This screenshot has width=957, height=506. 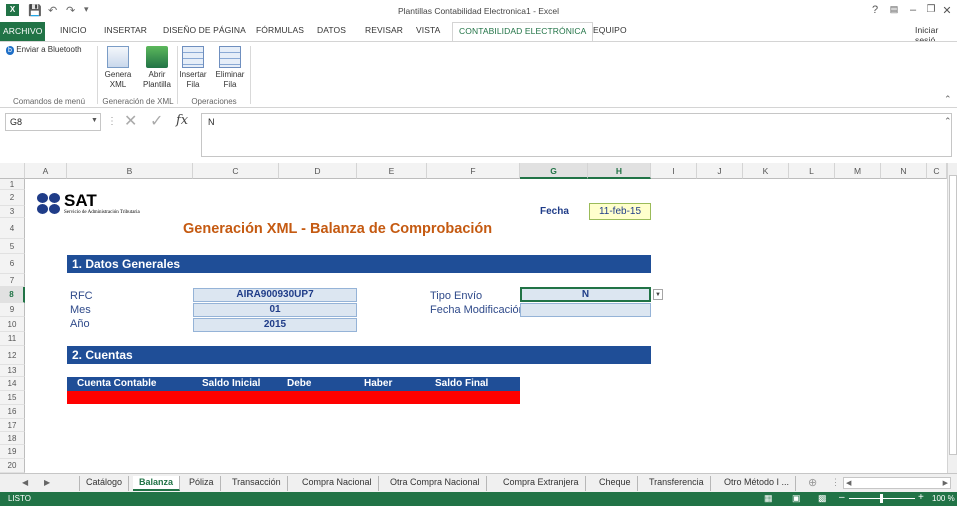 What do you see at coordinates (47, 482) in the screenshot?
I see `scroll-tabs-right-icon: ▶` at bounding box center [47, 482].